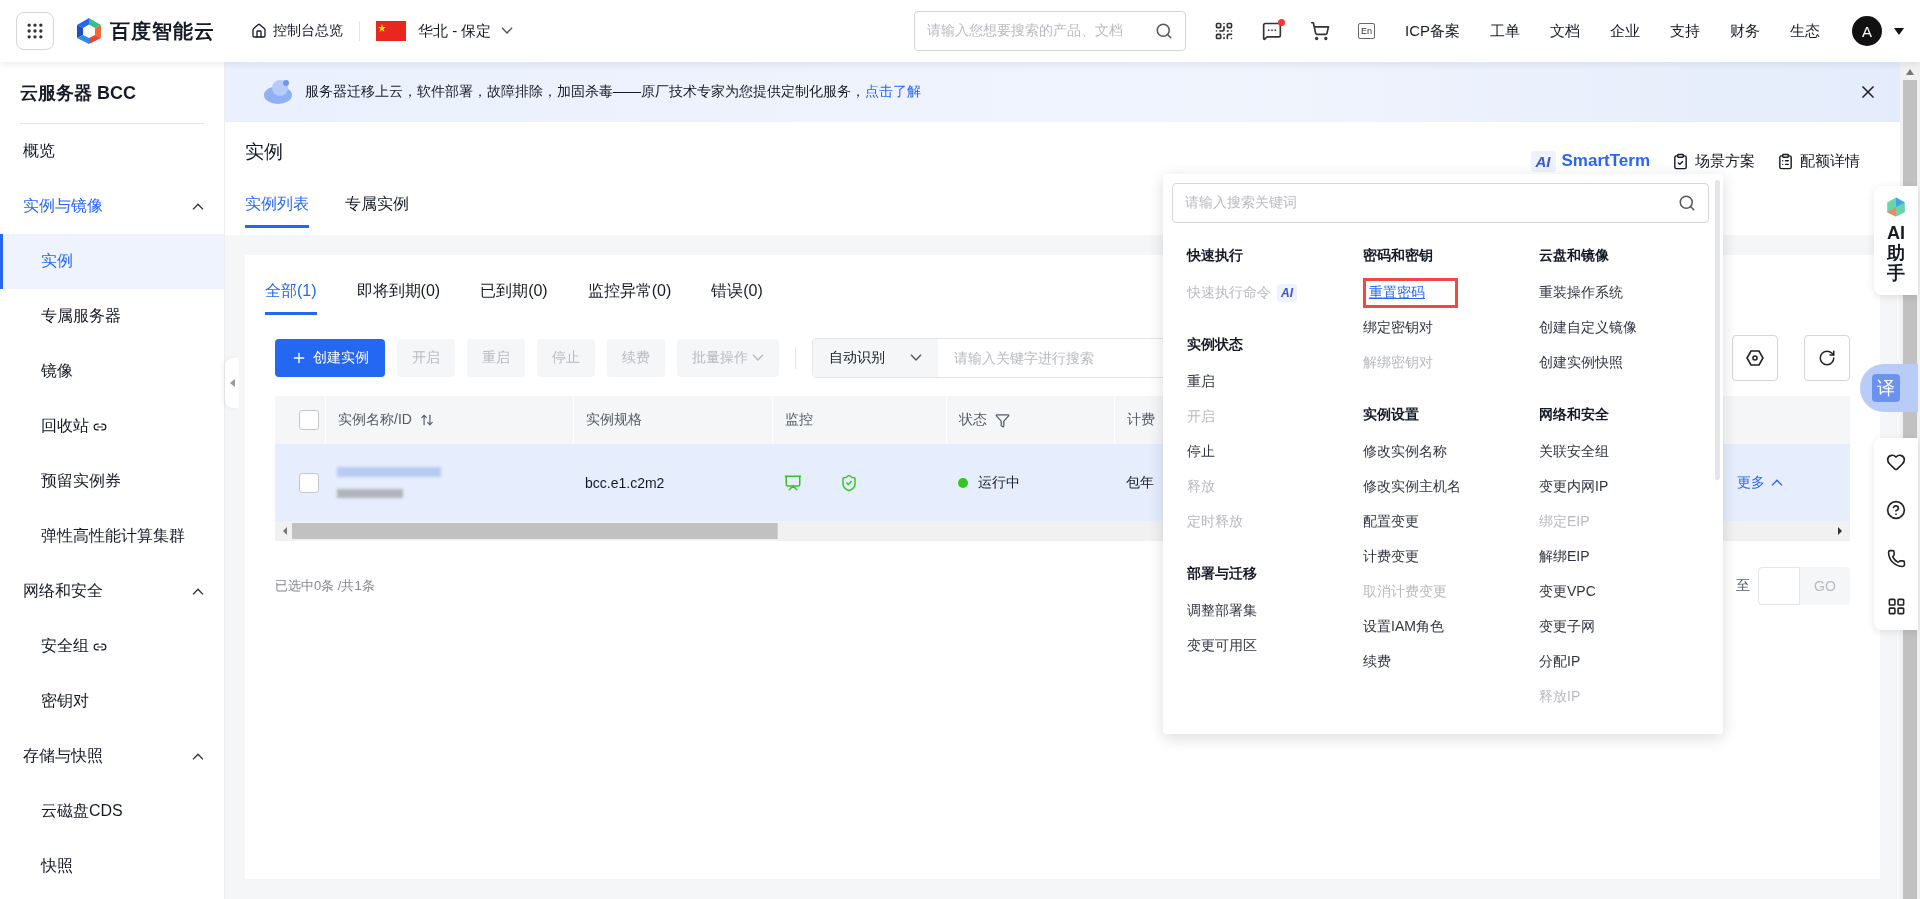 This screenshot has height=899, width=1920. I want to click on sidebar-item: 弹性高性能计算集群, so click(112, 536).